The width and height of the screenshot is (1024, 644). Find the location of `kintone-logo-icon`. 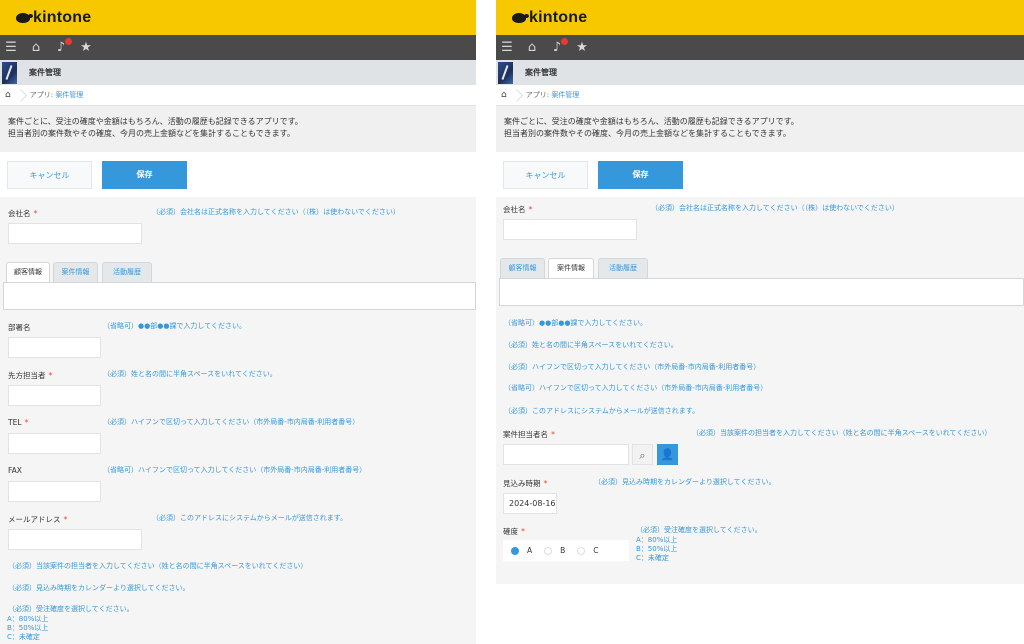

kintone-logo-icon is located at coordinates (24, 18).